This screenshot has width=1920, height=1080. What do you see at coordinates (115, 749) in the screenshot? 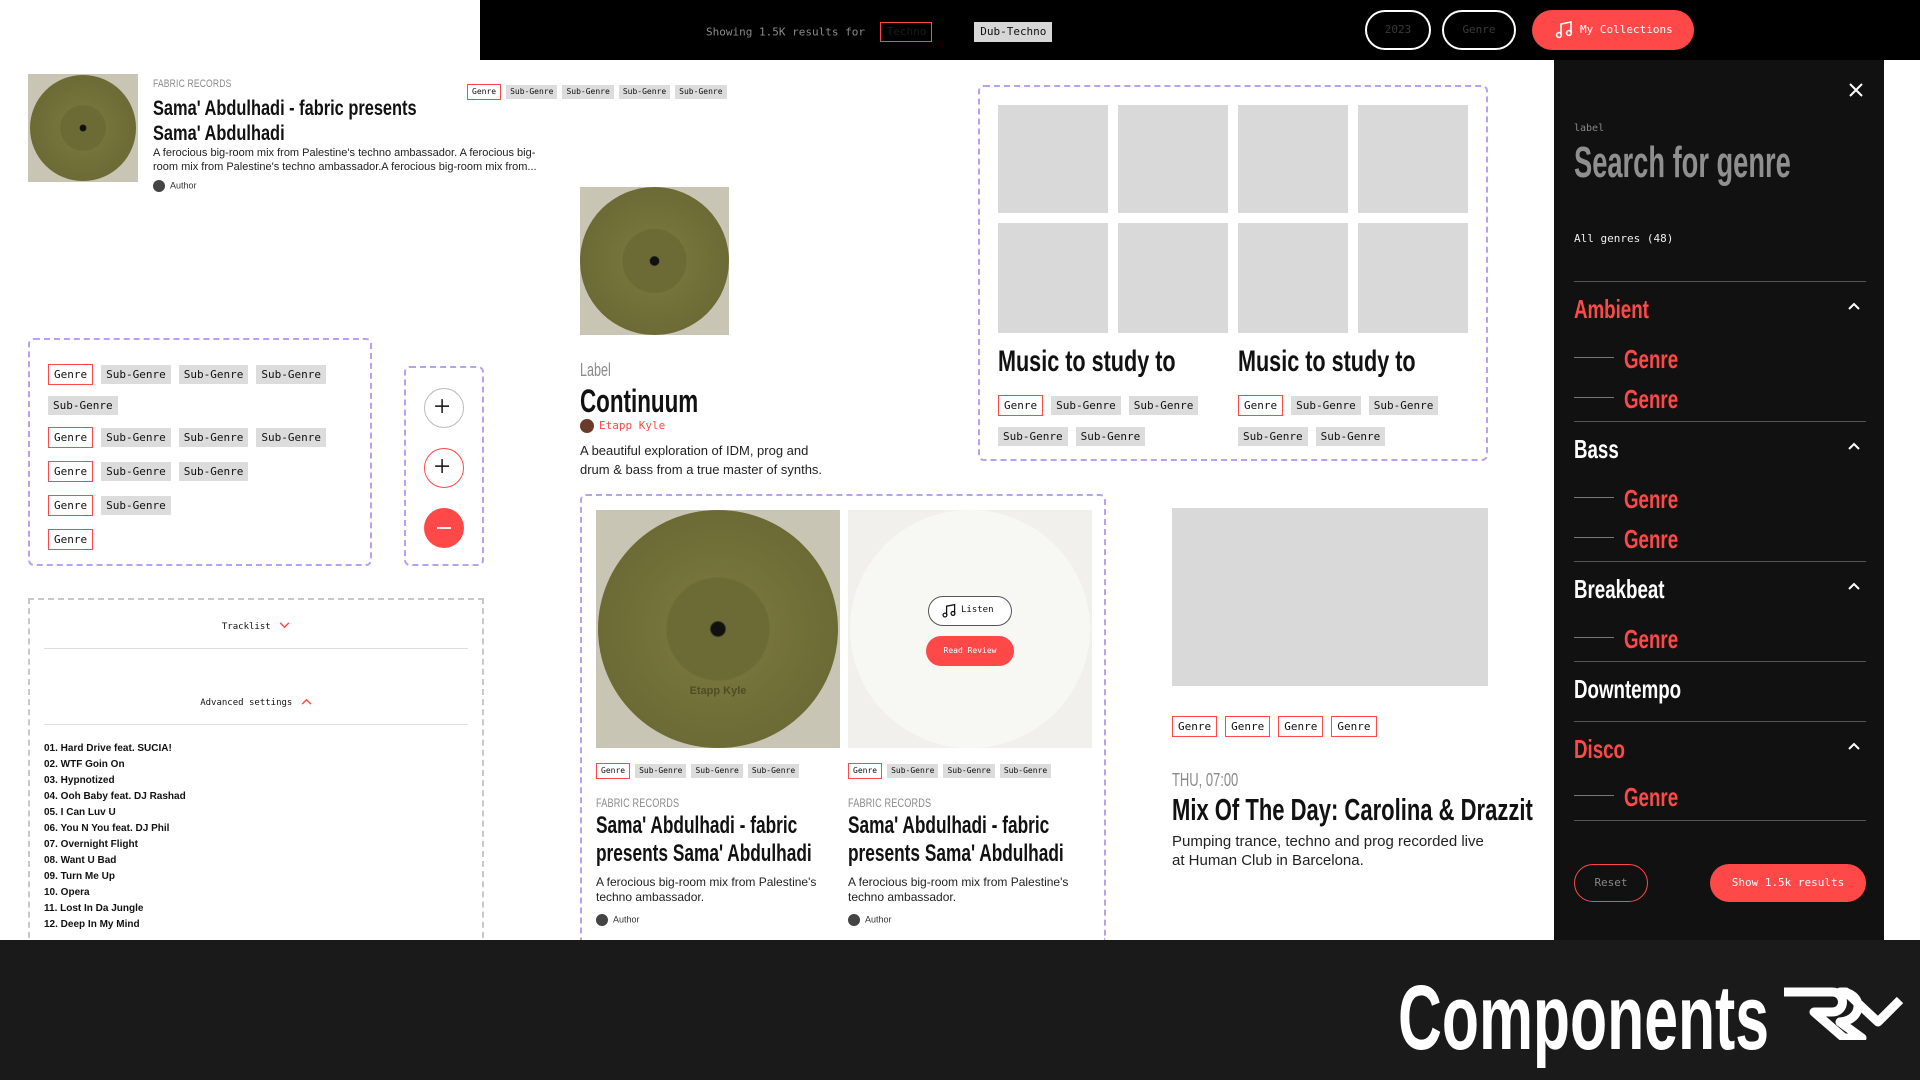
I see `track-item: 01. Hard Drive feat. SUCIA!` at bounding box center [115, 749].